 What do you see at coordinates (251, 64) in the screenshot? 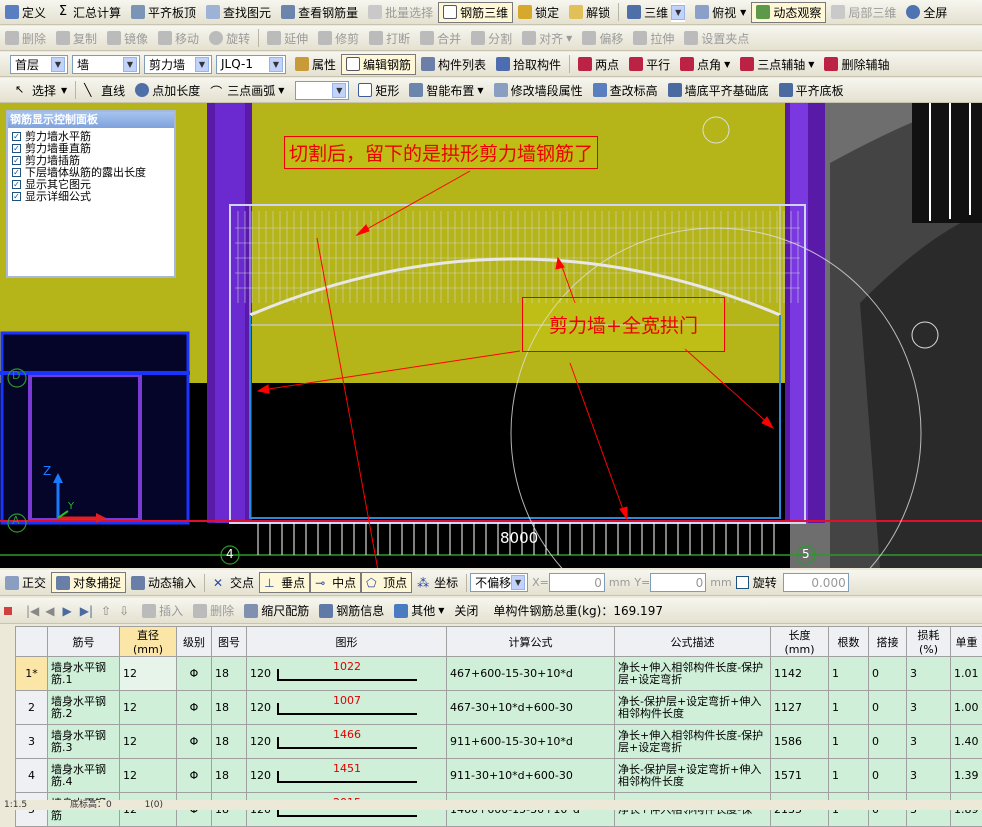
I see `component-name-select: JLQ-1▼` at bounding box center [251, 64].